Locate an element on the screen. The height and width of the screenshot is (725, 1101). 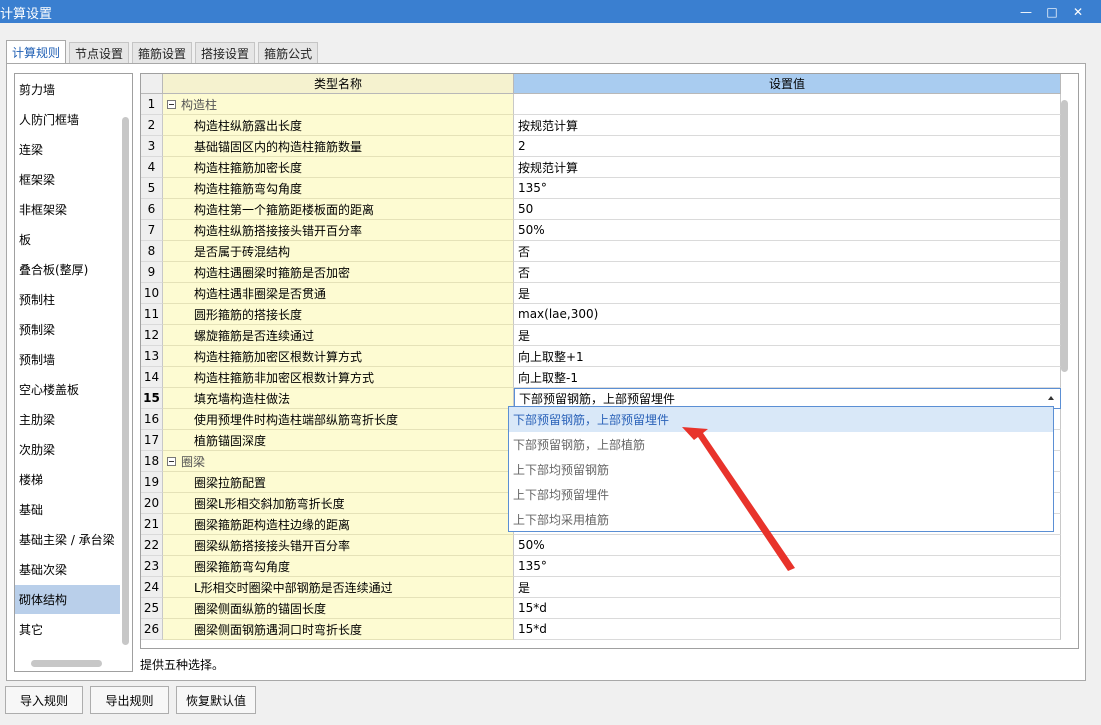
setting-value-cell: 50 is located at coordinates (787, 209).